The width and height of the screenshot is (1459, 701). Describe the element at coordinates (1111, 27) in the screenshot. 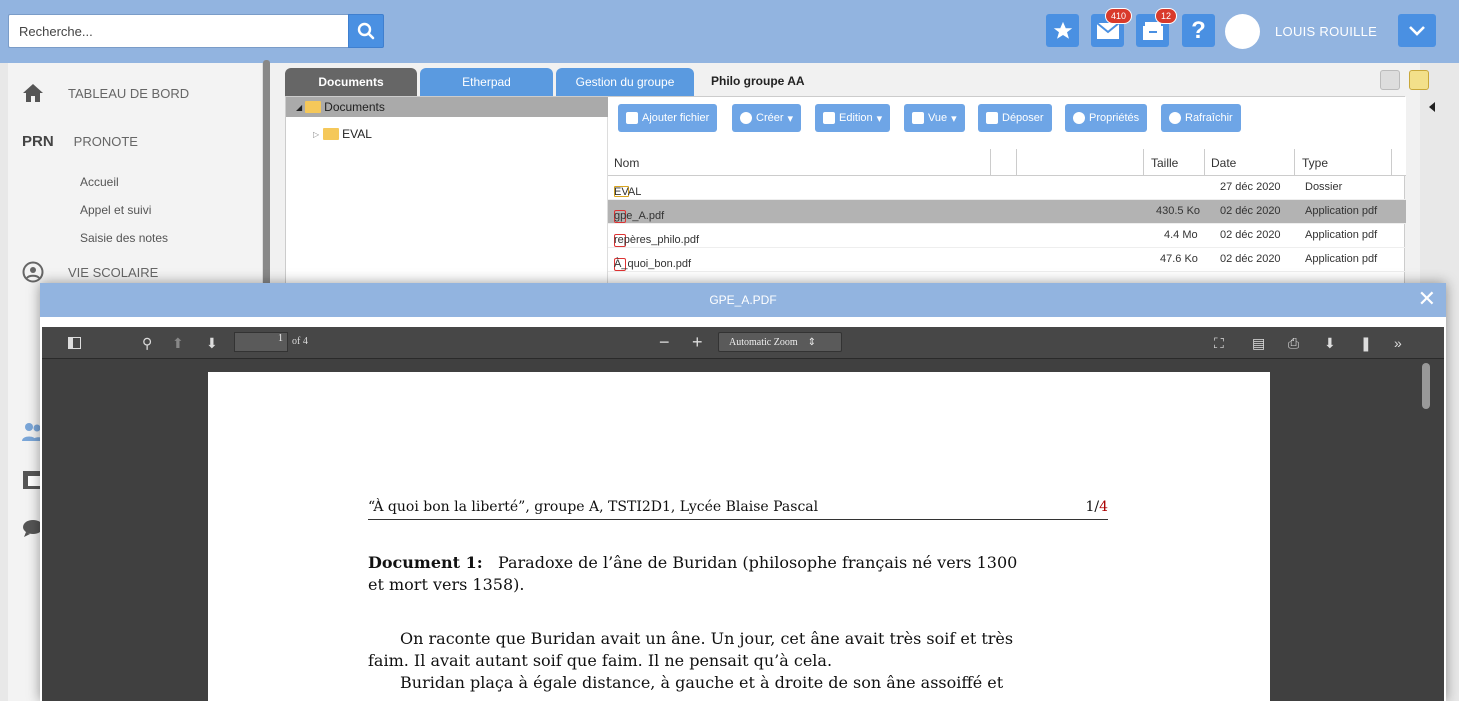

I see `mail-button: 410` at that location.